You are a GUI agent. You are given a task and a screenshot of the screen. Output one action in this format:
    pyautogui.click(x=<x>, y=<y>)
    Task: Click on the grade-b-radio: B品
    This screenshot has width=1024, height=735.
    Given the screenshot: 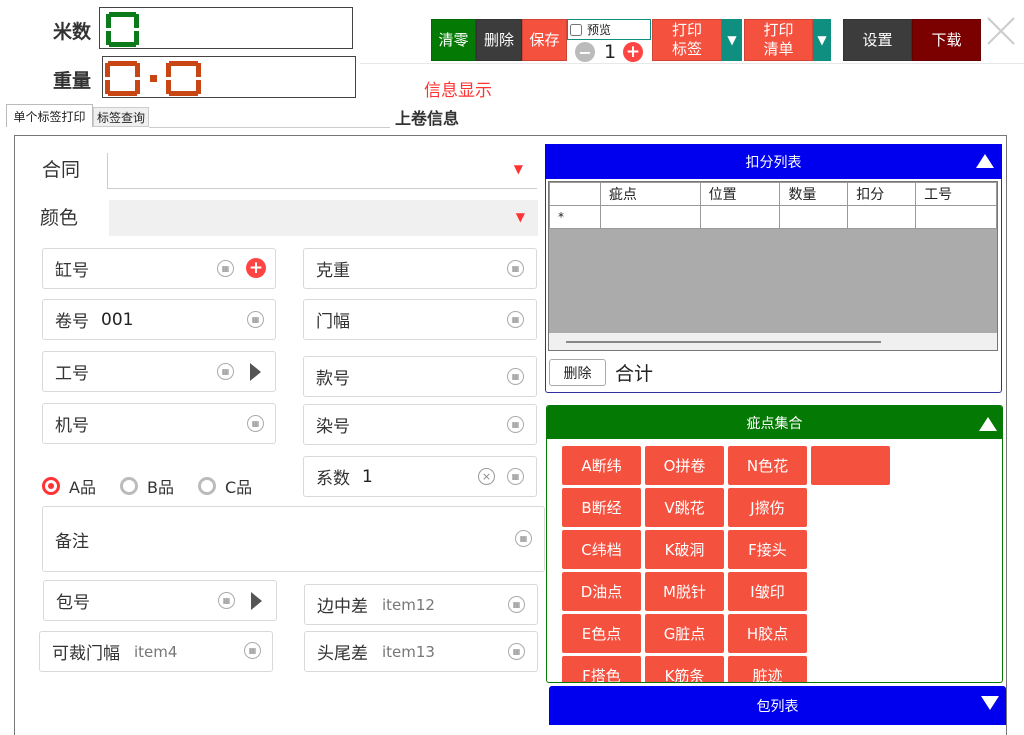 What is the action you would take?
    pyautogui.click(x=147, y=486)
    